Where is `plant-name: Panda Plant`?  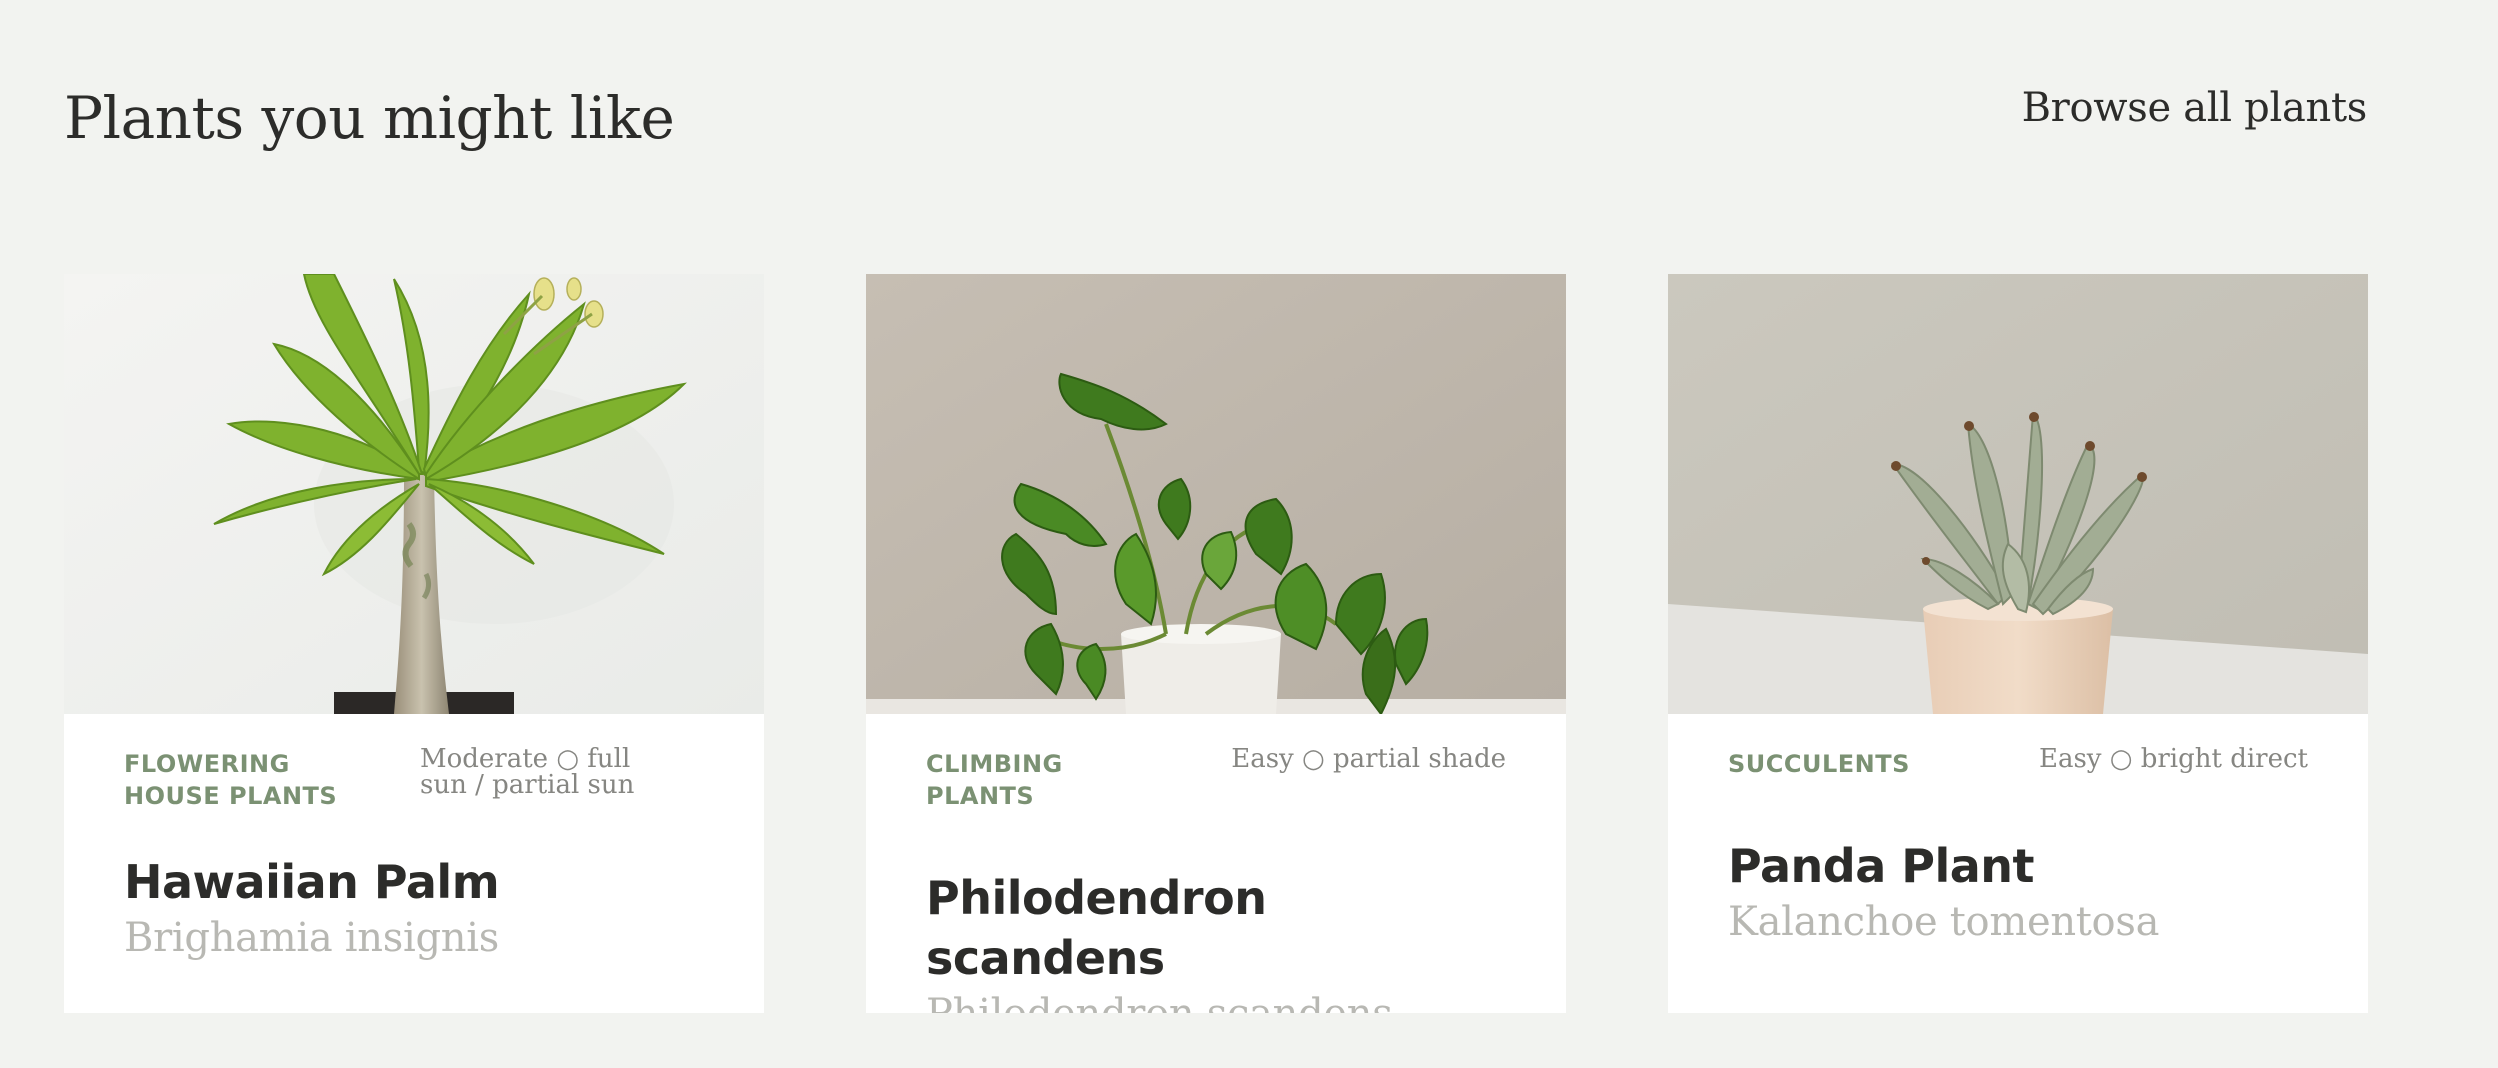
plant-name: Panda Plant is located at coordinates (2018, 866).